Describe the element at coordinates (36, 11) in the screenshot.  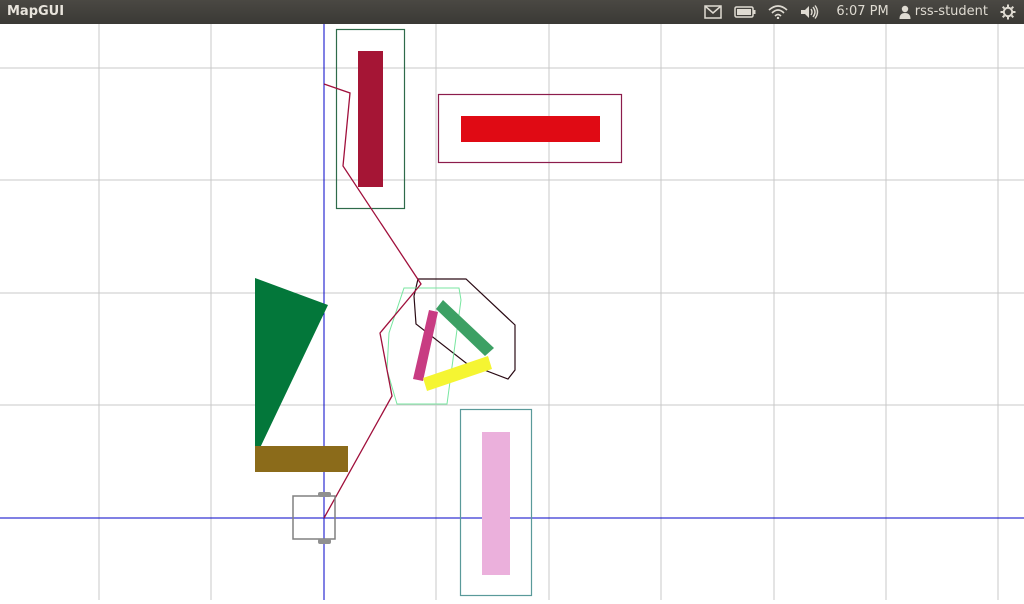
I see `app-title: MapGUI` at that location.